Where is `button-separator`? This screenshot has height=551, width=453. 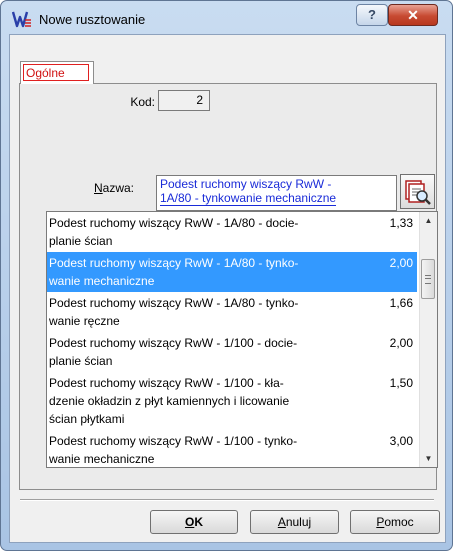
button-separator is located at coordinates (227, 500).